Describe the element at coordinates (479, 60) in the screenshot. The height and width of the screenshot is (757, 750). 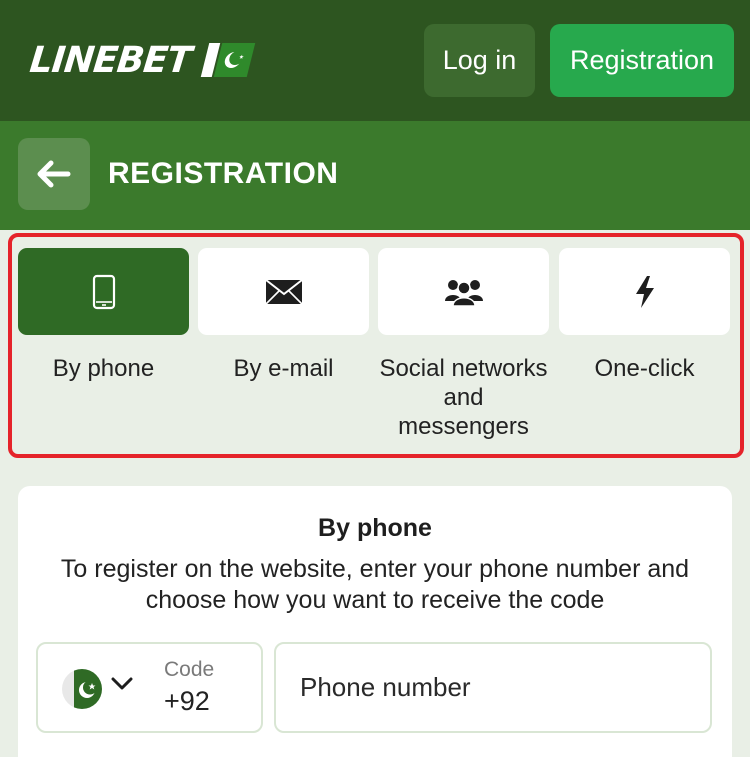
I see `login-button: Log in` at that location.